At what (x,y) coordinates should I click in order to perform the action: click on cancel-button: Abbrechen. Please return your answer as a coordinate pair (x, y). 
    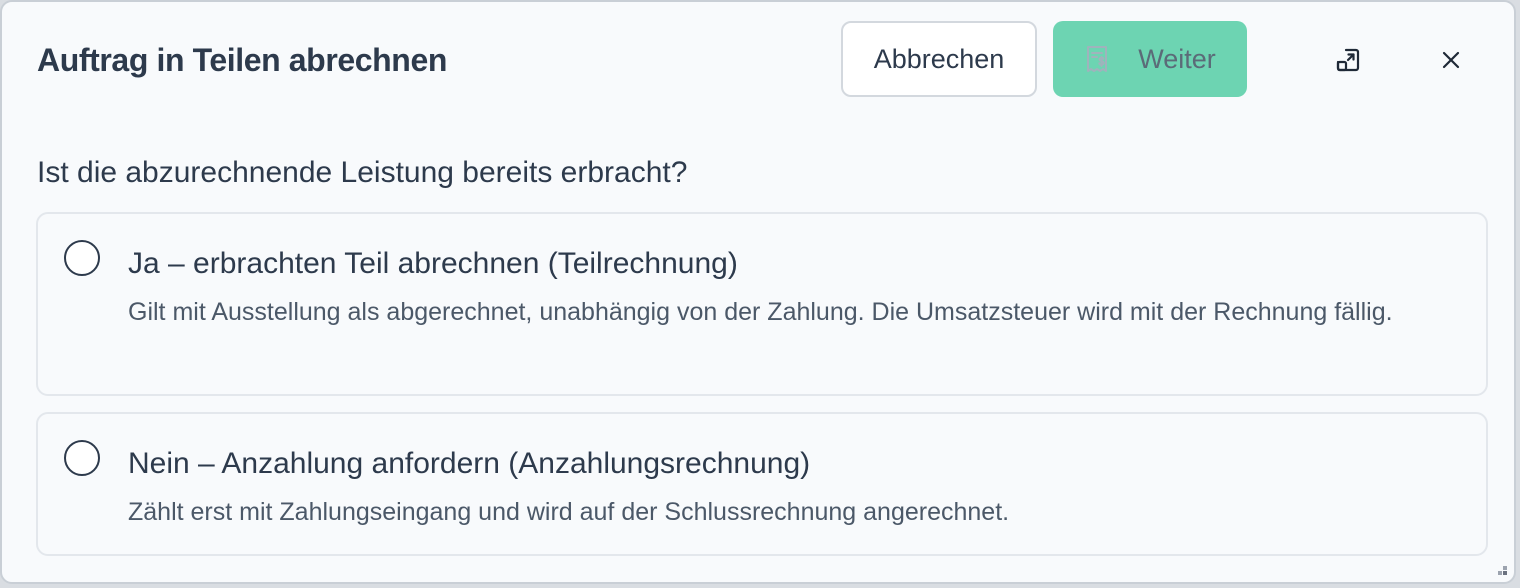
    Looking at the image, I should click on (939, 59).